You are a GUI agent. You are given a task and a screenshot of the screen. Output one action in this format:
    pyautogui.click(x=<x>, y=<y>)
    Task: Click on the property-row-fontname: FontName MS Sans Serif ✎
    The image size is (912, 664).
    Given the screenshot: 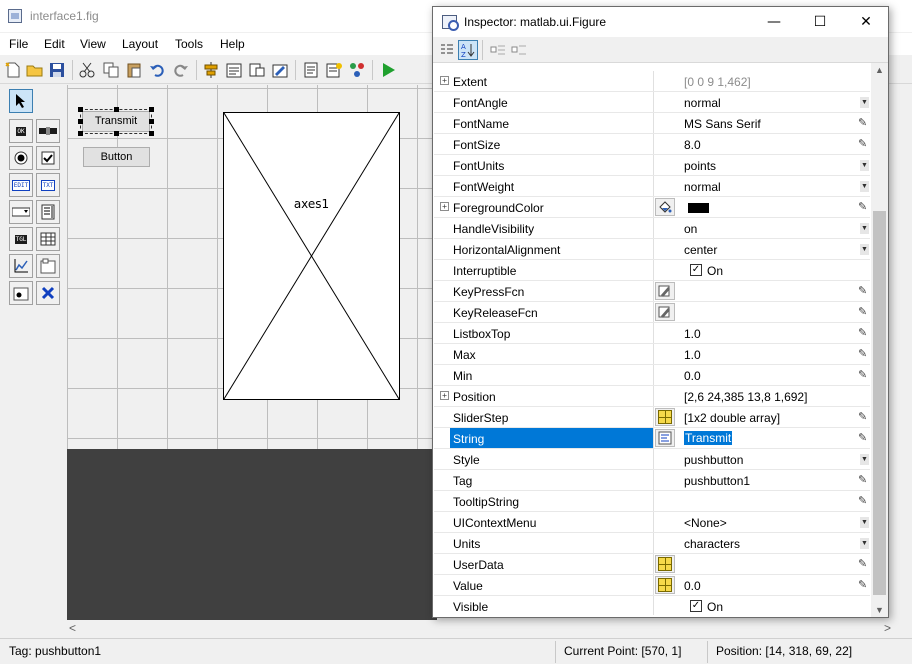 What is the action you would take?
    pyautogui.click(x=652, y=123)
    